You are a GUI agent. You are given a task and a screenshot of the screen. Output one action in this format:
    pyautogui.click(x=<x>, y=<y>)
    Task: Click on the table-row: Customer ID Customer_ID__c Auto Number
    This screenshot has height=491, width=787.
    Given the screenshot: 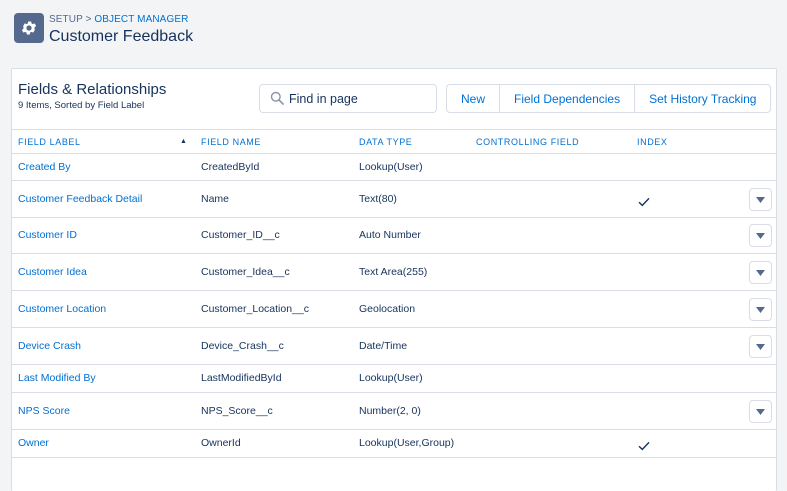 What is the action you would take?
    pyautogui.click(x=394, y=236)
    